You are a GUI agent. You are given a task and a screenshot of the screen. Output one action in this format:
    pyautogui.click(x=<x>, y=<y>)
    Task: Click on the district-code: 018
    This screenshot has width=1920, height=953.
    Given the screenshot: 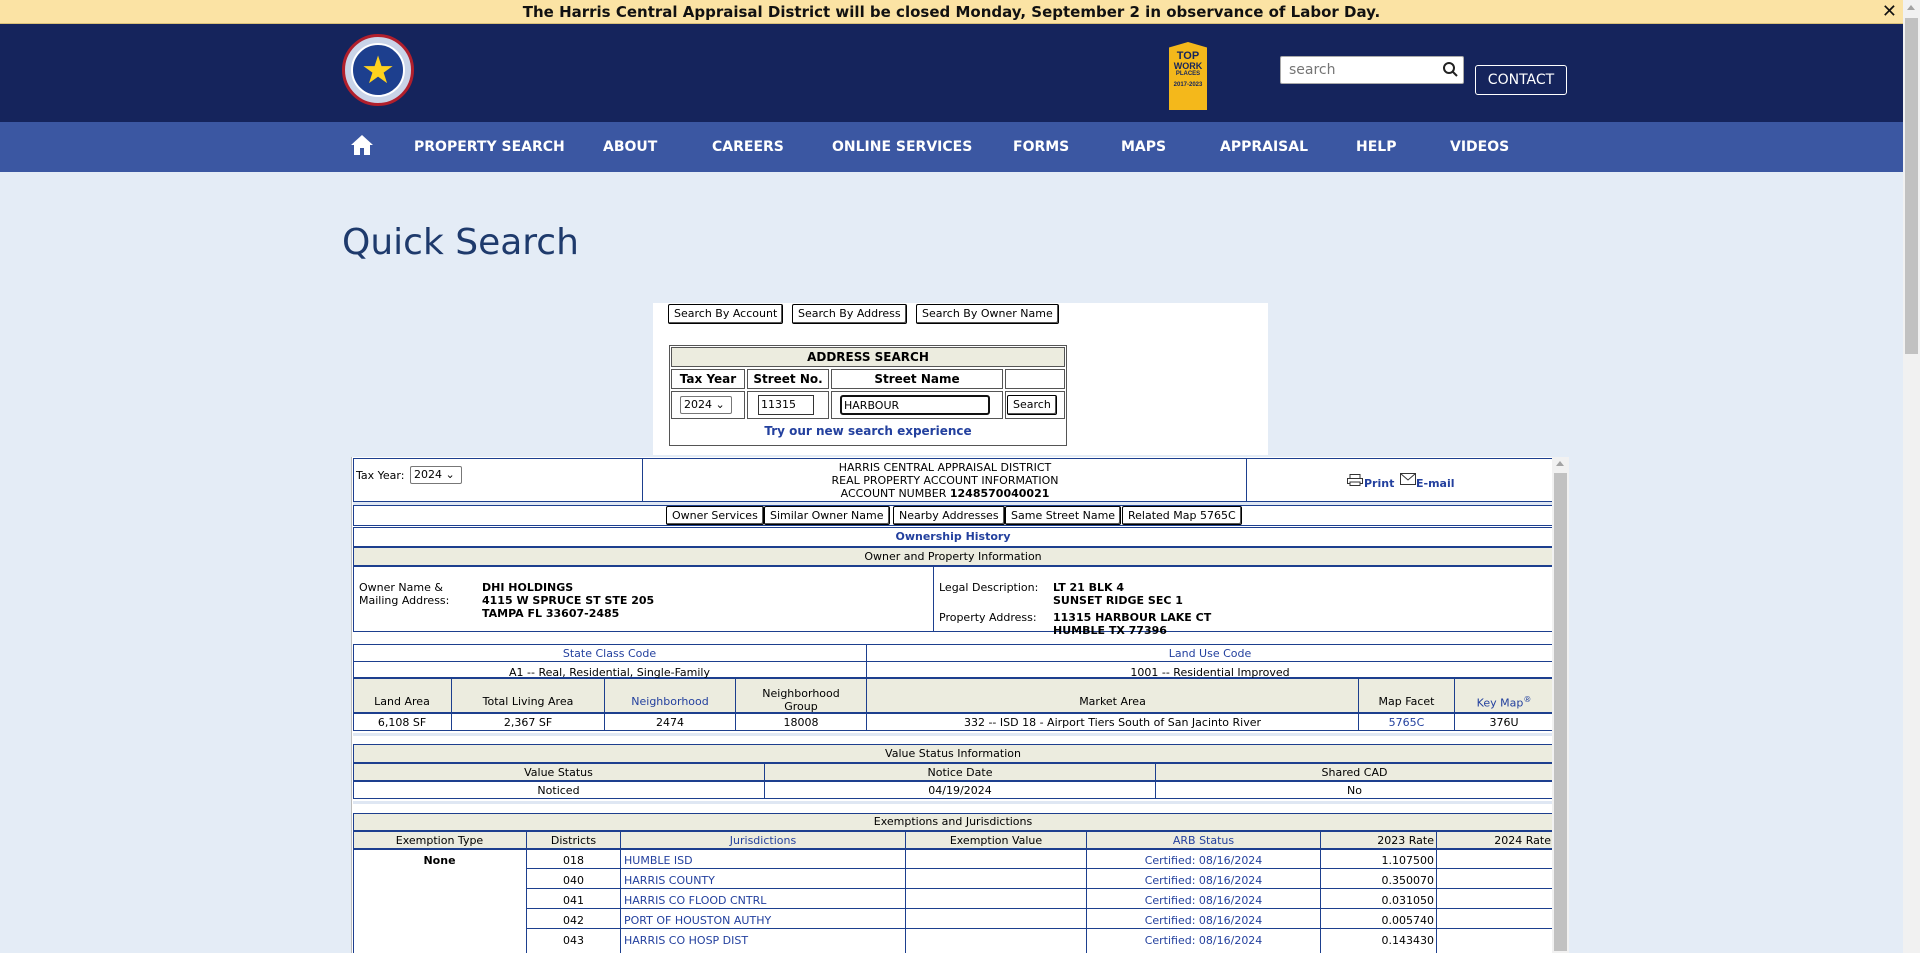 What is the action you would take?
    pyautogui.click(x=573, y=860)
    